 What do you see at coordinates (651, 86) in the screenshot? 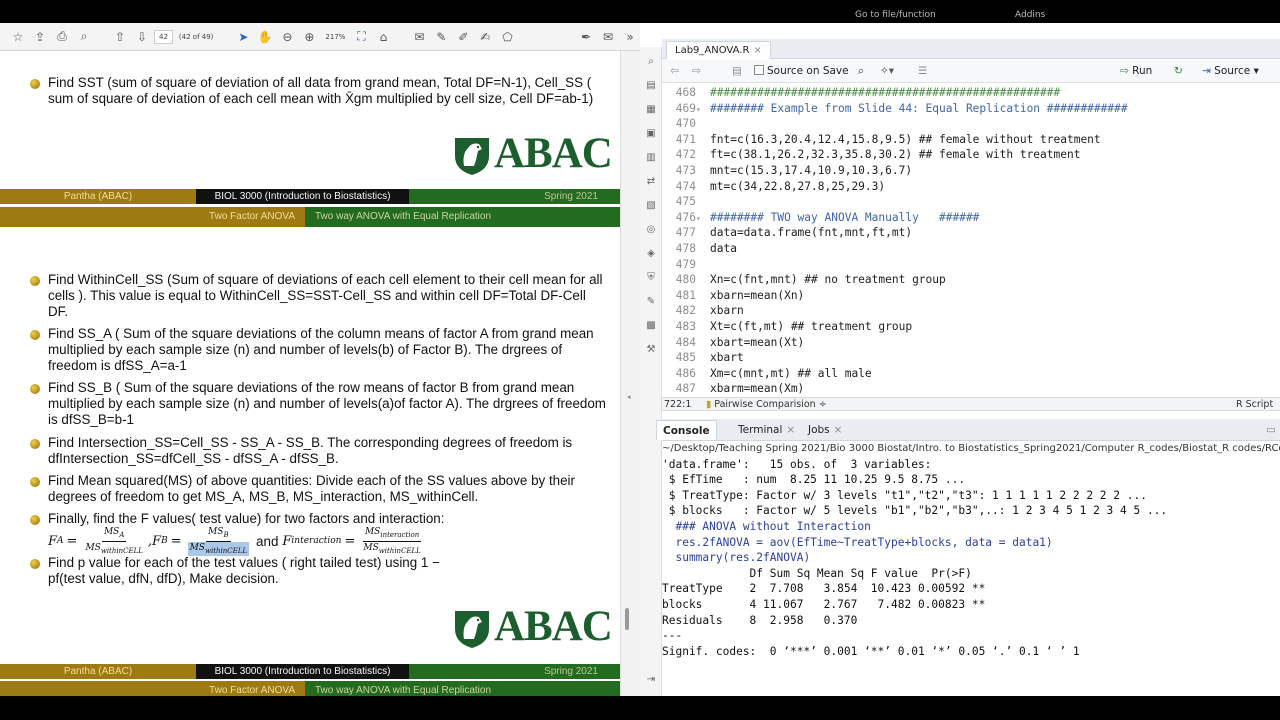
I see `file-icon: ▤` at bounding box center [651, 86].